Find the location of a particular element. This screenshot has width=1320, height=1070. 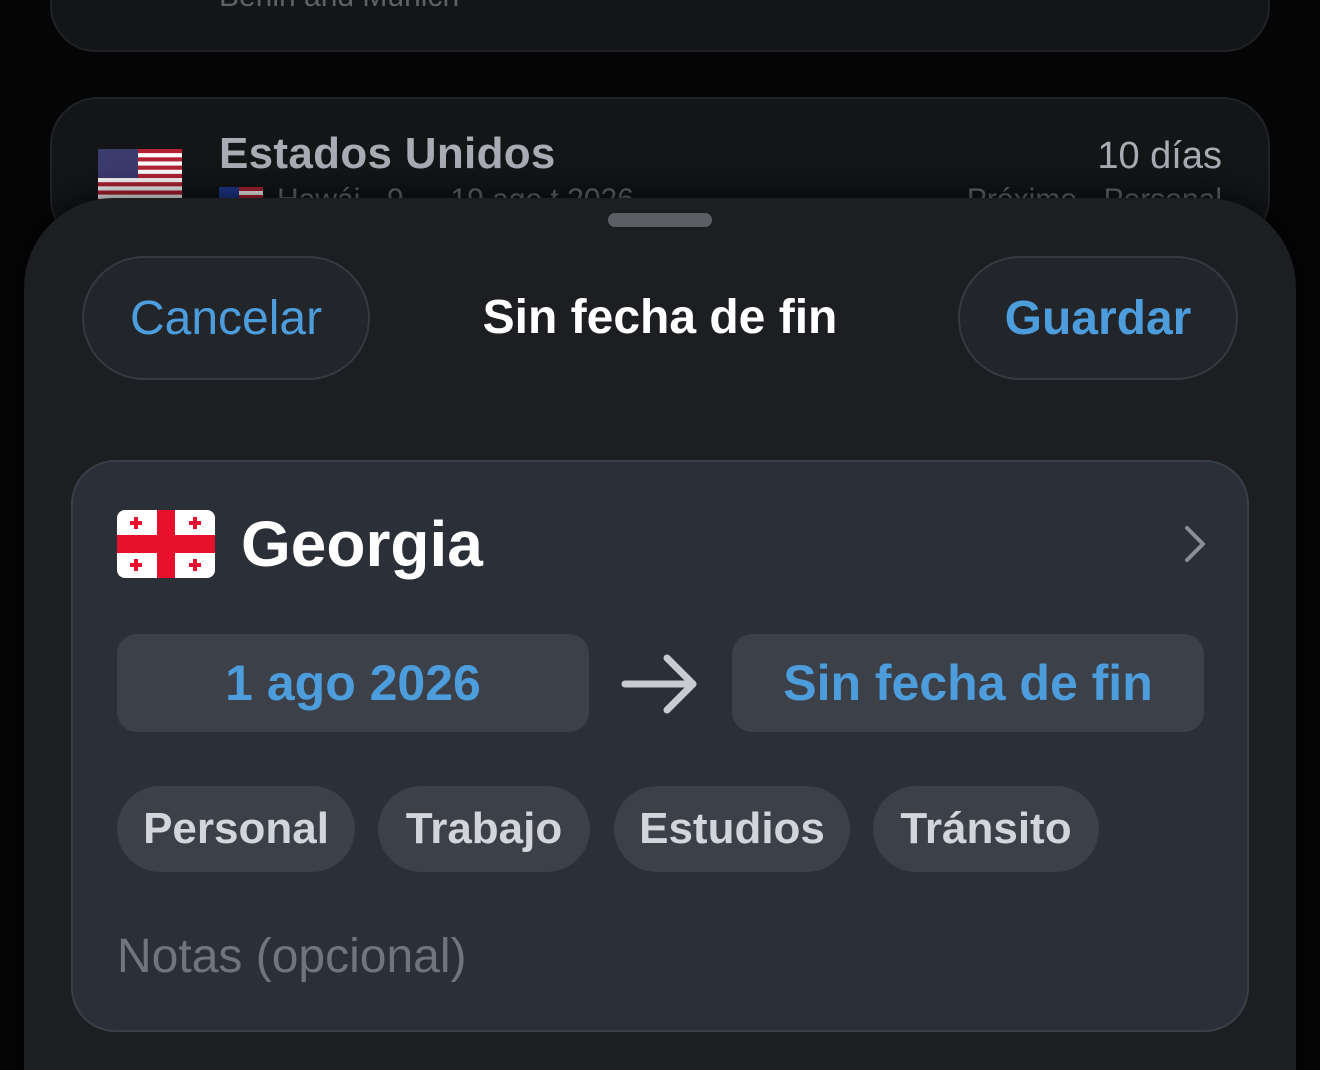

chevron-right-icon is located at coordinates (1195, 544).